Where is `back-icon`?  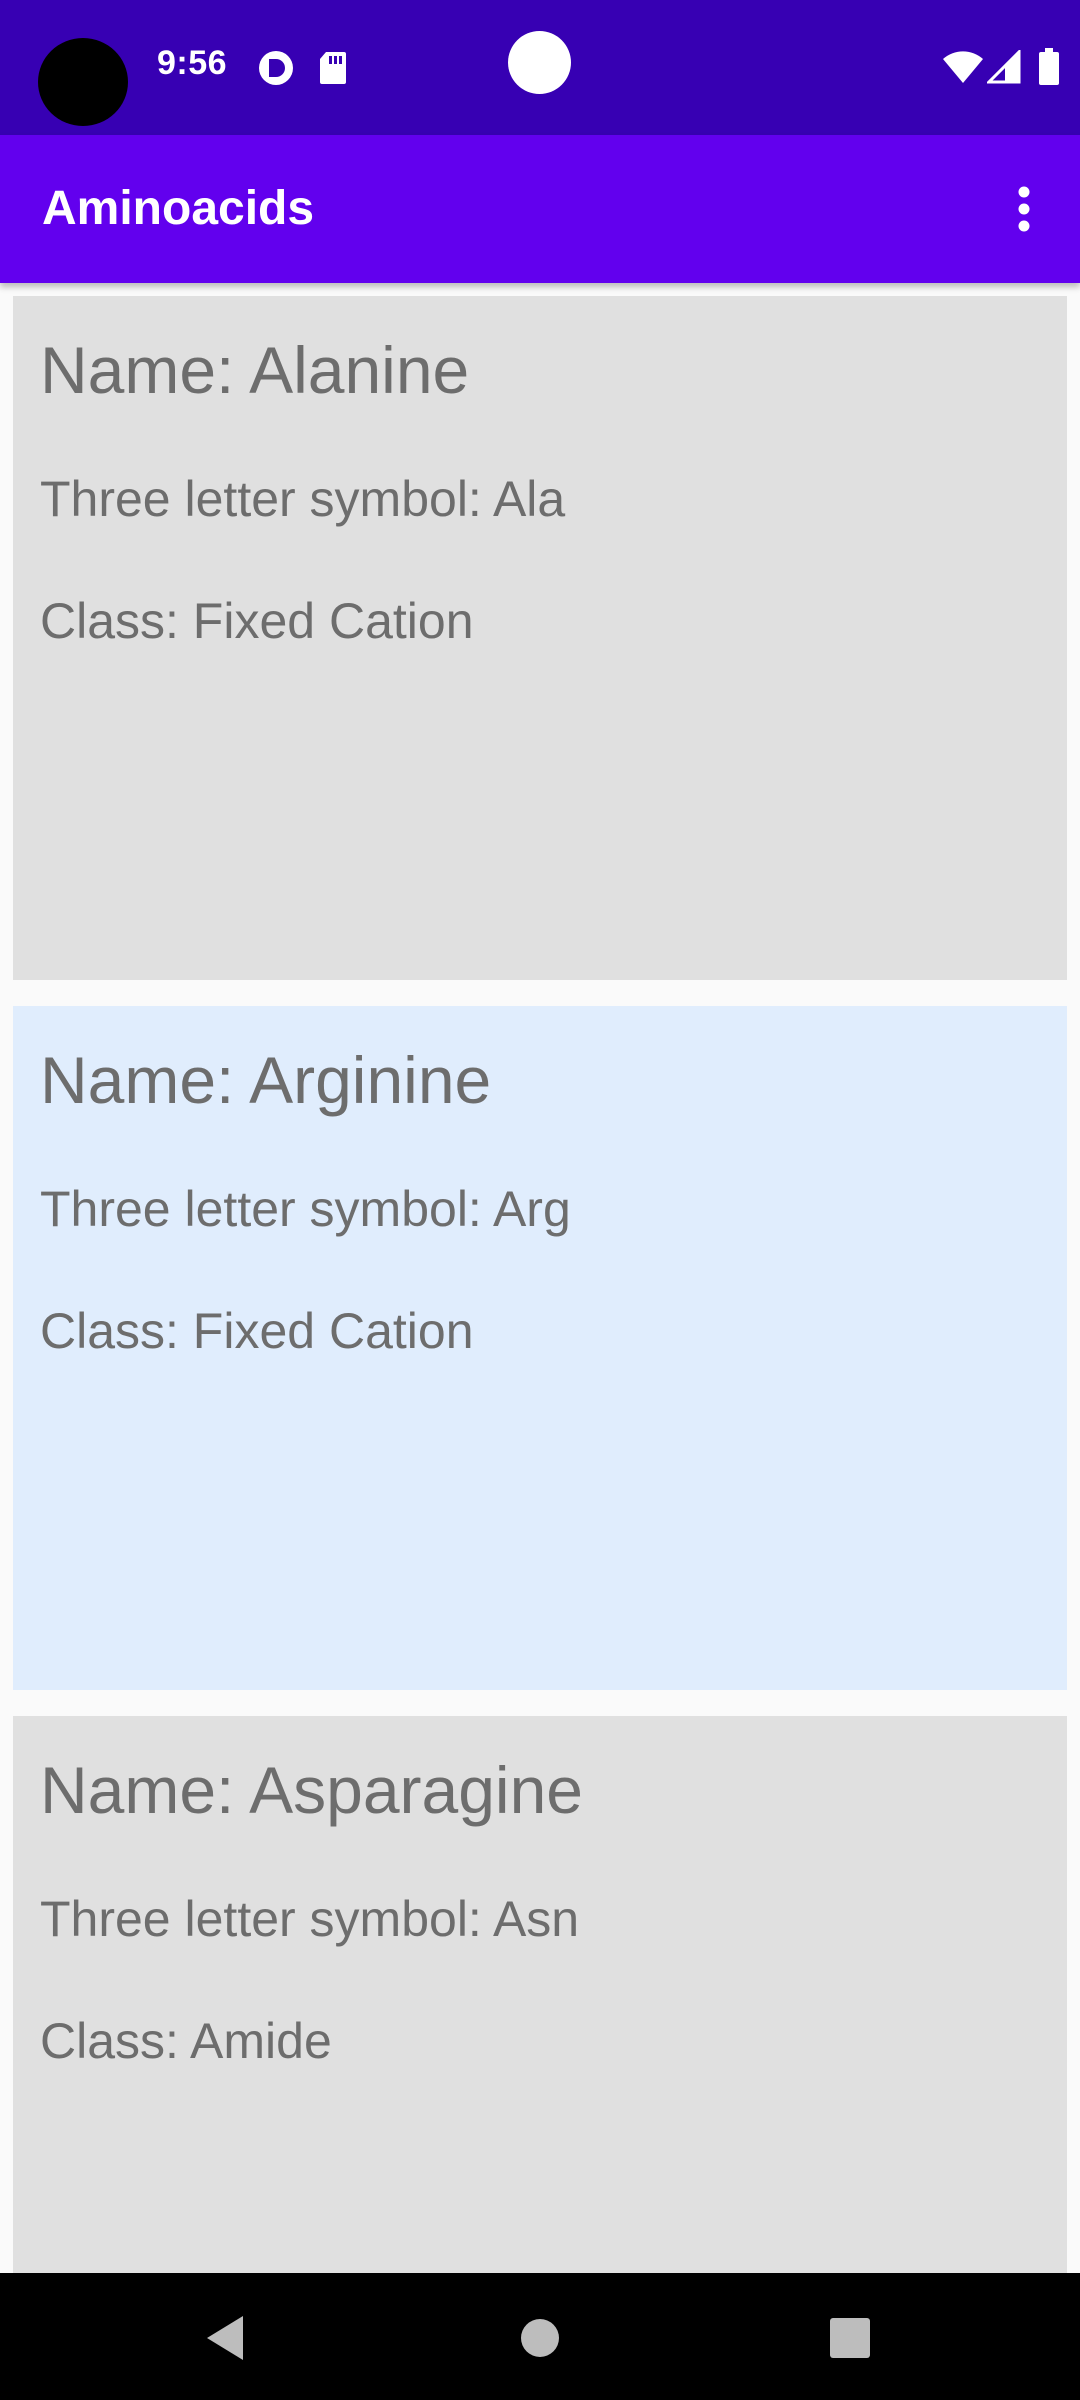 back-icon is located at coordinates (225, 2338).